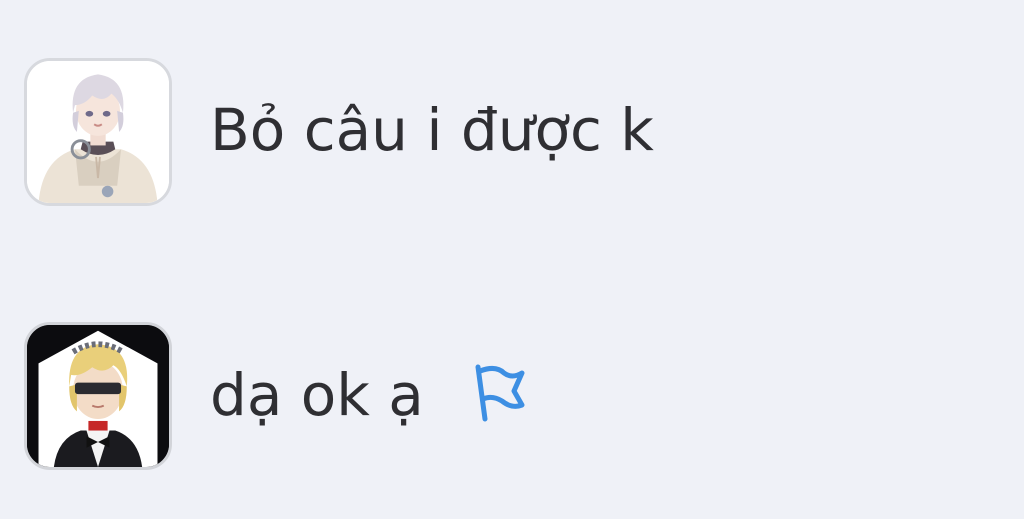 This screenshot has width=1024, height=519. I want to click on message-text: Bỏ câu i được k, so click(432, 130).